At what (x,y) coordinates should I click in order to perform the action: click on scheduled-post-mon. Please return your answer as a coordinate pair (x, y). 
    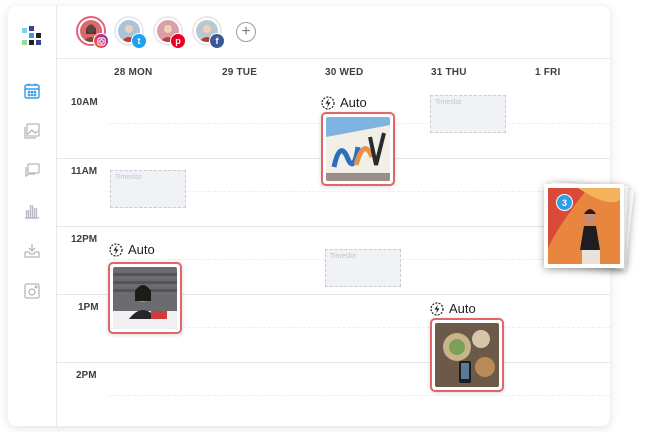
    Looking at the image, I should click on (145, 298).